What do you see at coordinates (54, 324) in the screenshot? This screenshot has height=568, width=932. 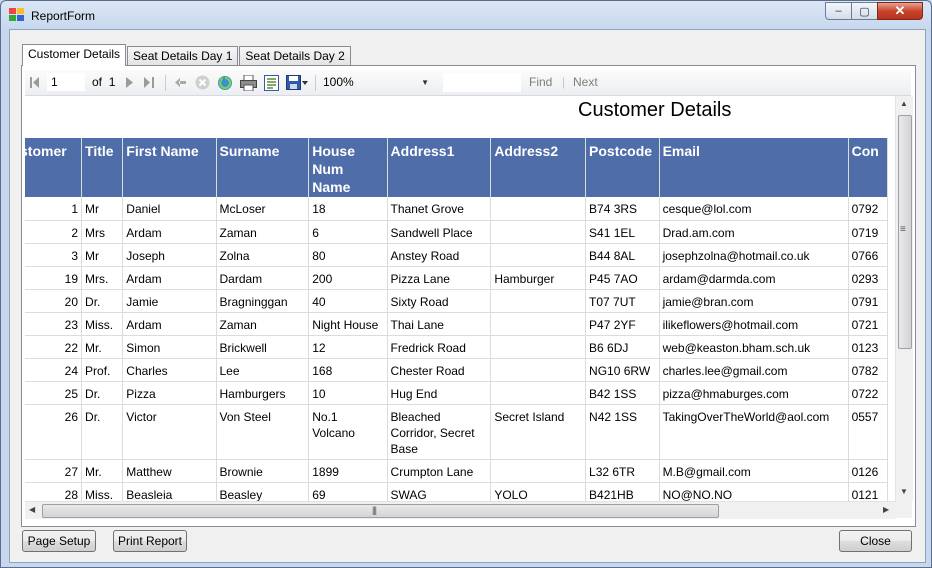 I see `cell-customer-id: 23` at bounding box center [54, 324].